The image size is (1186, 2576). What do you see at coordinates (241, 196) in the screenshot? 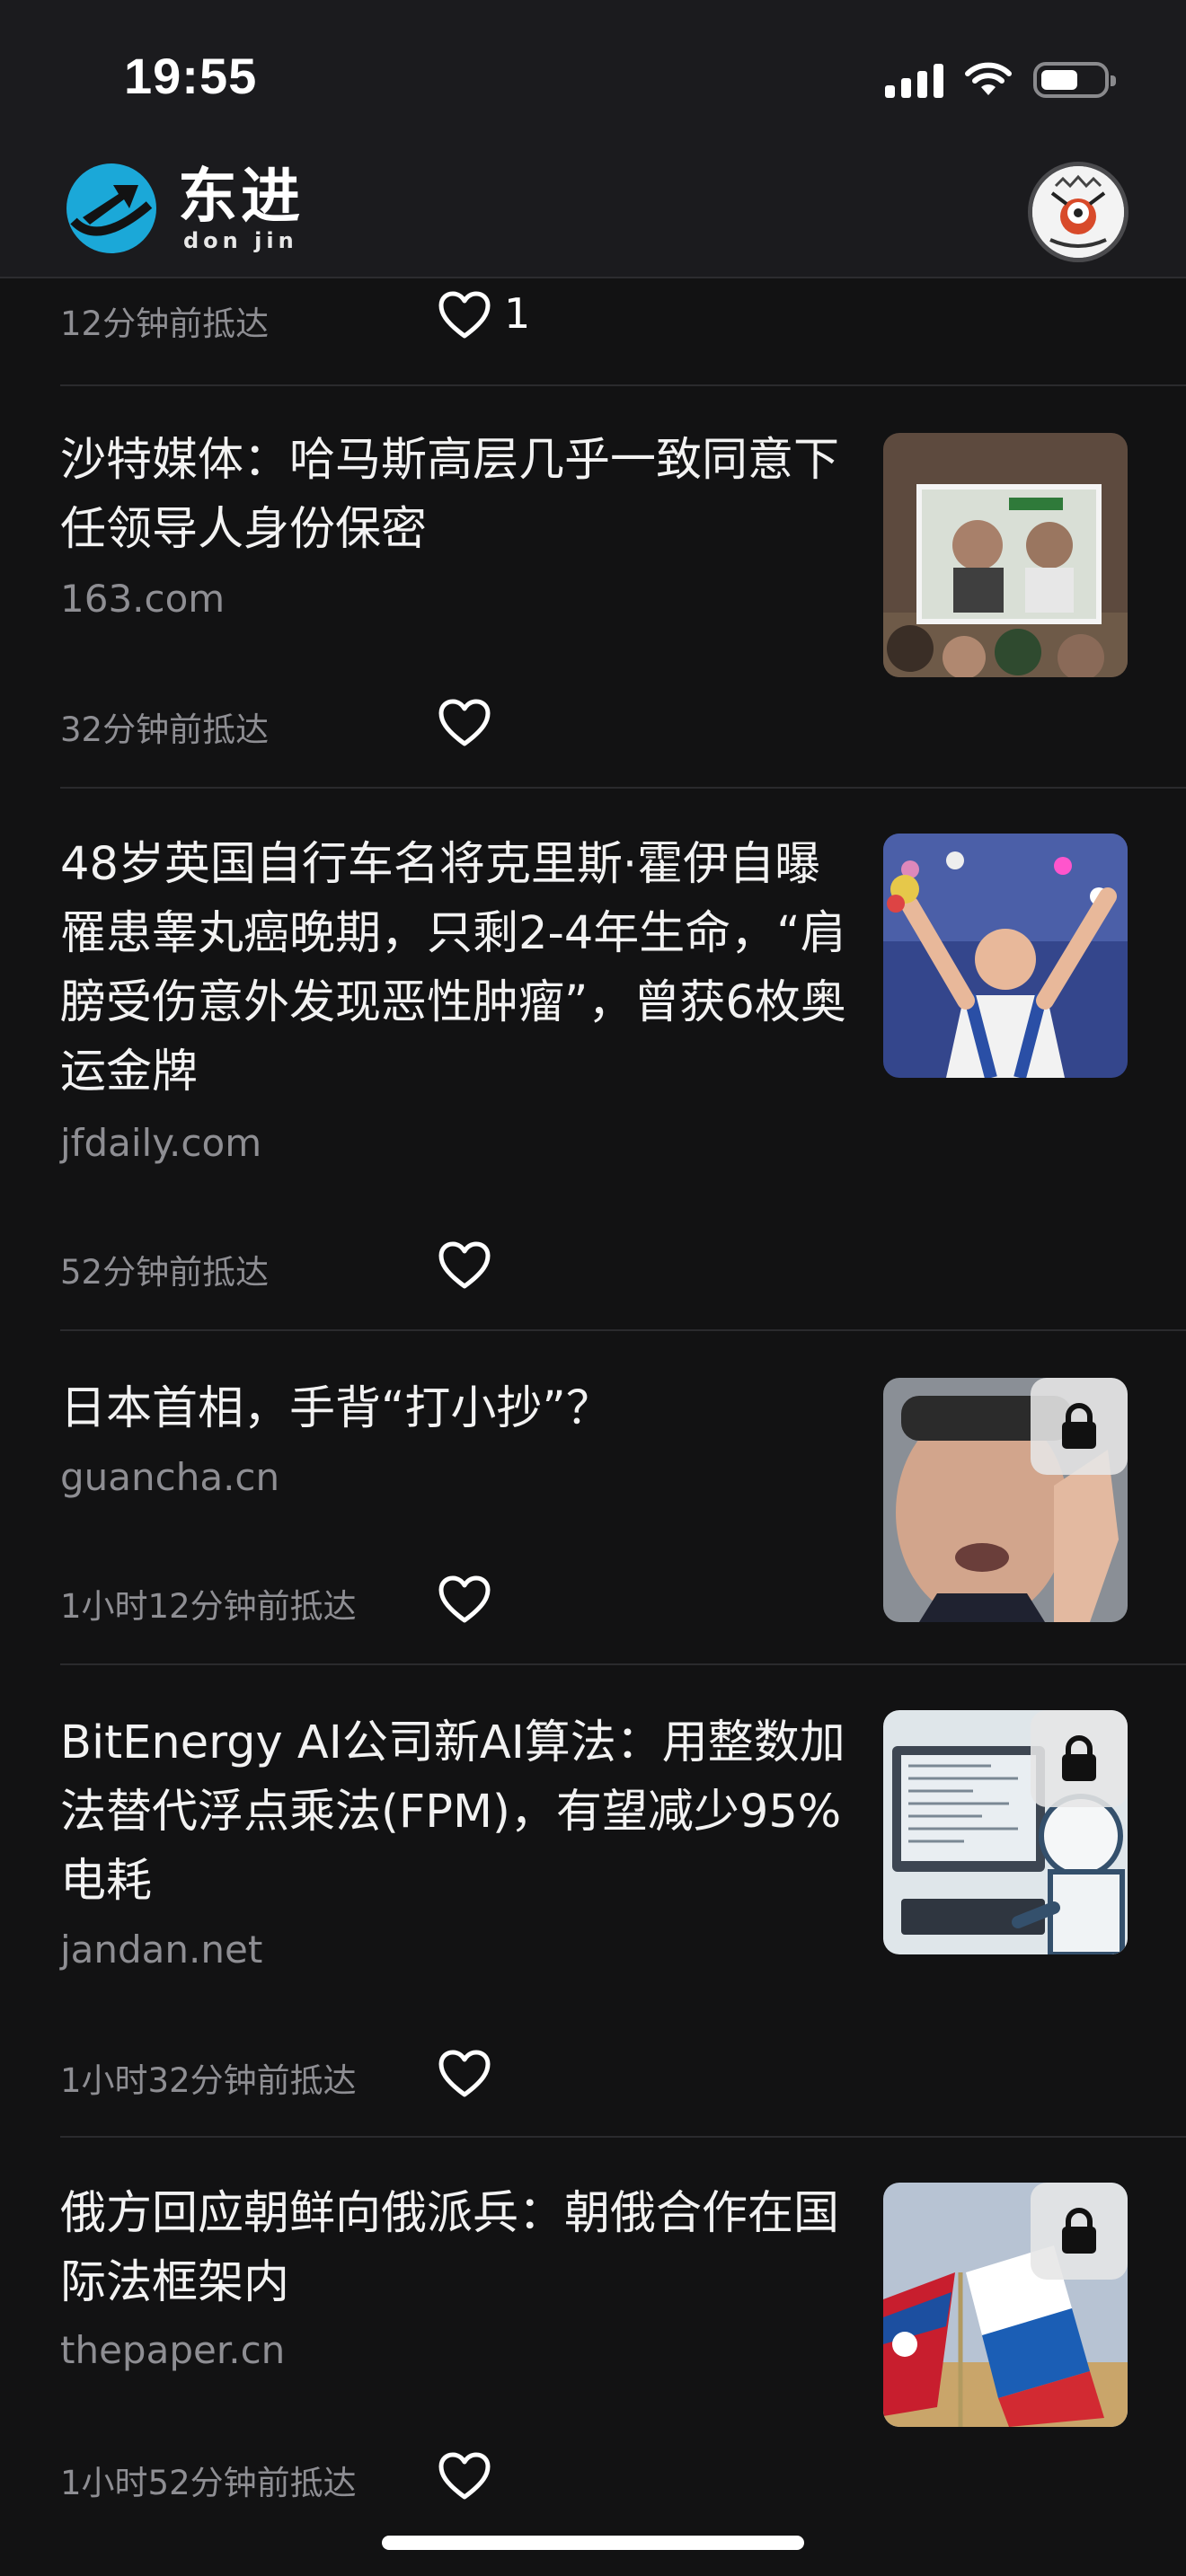
I see `brand-name: 东进` at bounding box center [241, 196].